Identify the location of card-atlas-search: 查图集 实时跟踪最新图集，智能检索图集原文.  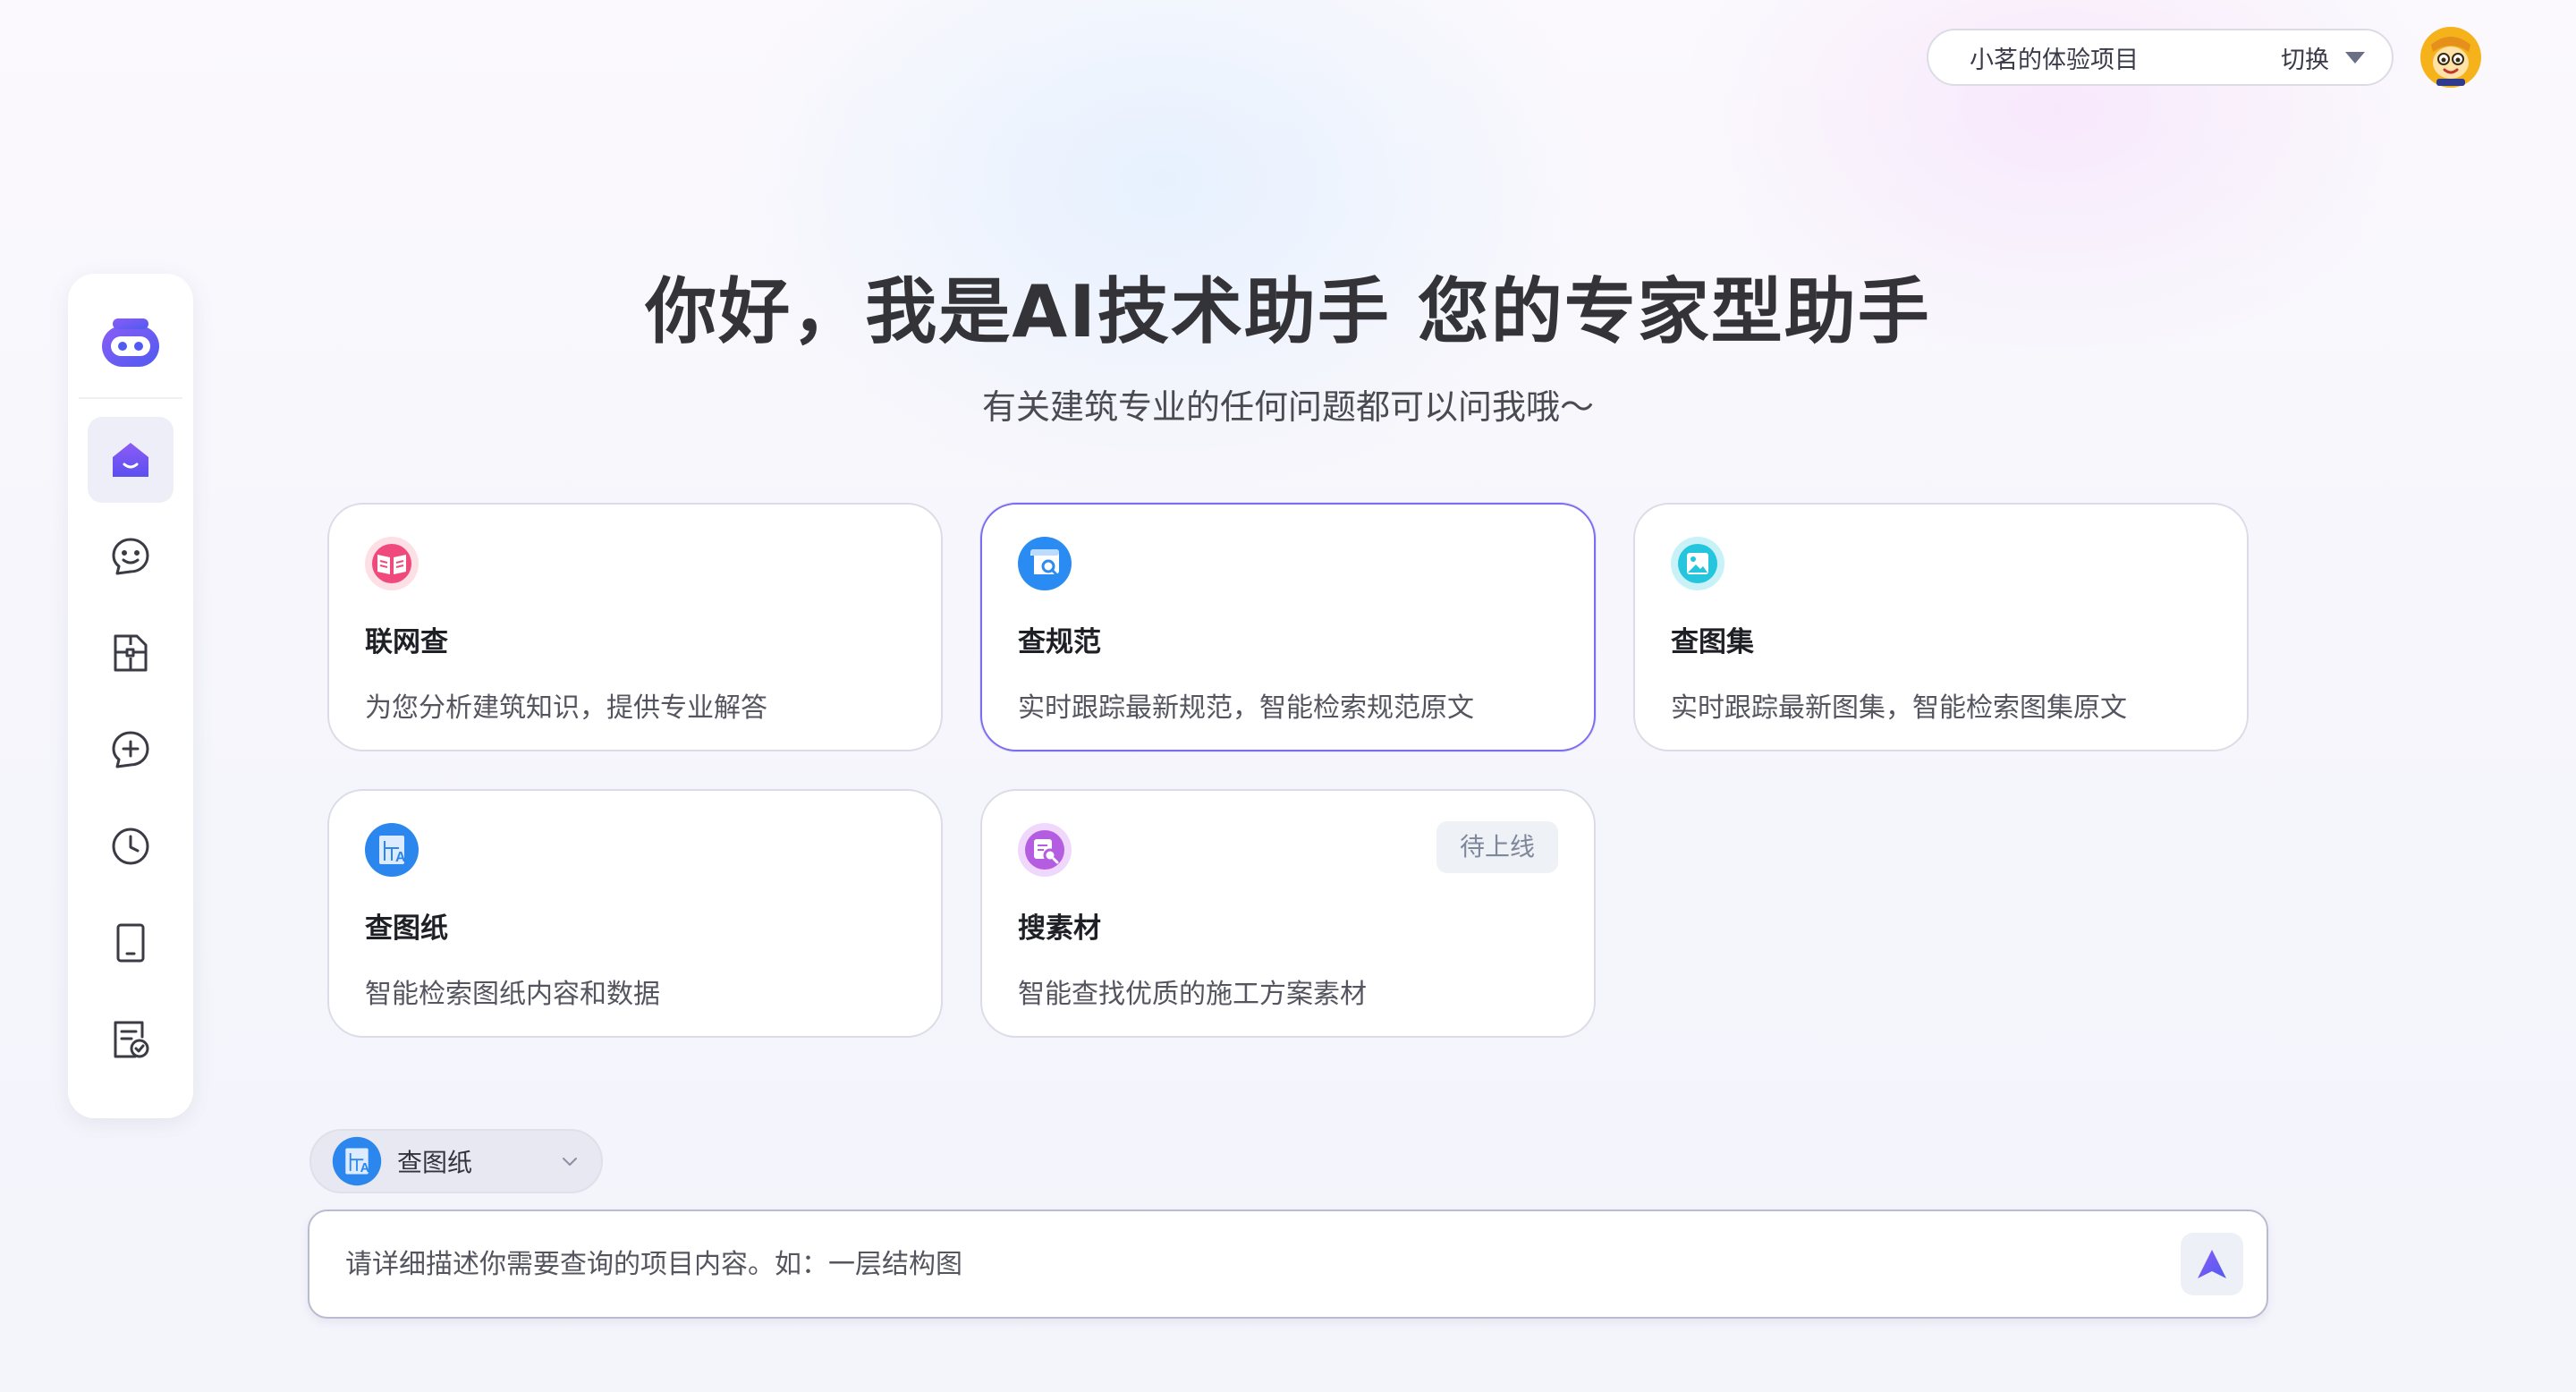
(1941, 627).